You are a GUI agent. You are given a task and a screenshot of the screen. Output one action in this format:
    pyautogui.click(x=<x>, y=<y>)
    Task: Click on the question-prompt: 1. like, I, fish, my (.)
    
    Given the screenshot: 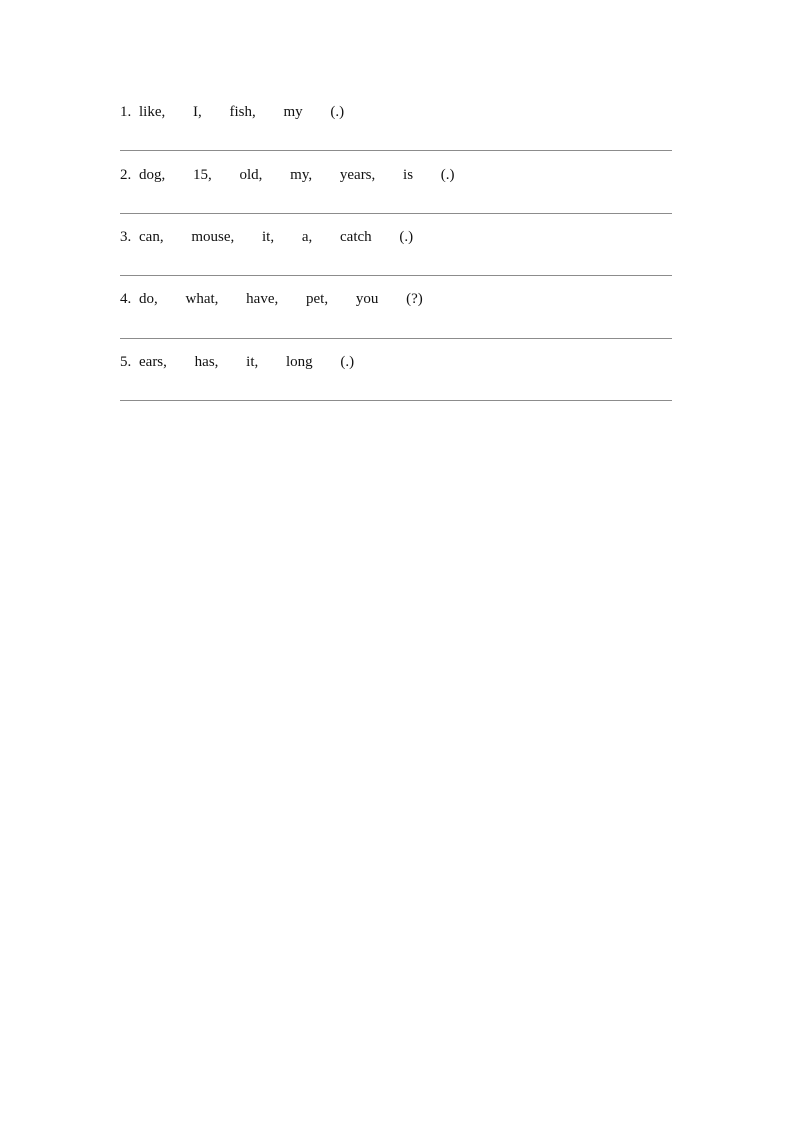 What is the action you would take?
    pyautogui.click(x=232, y=112)
    